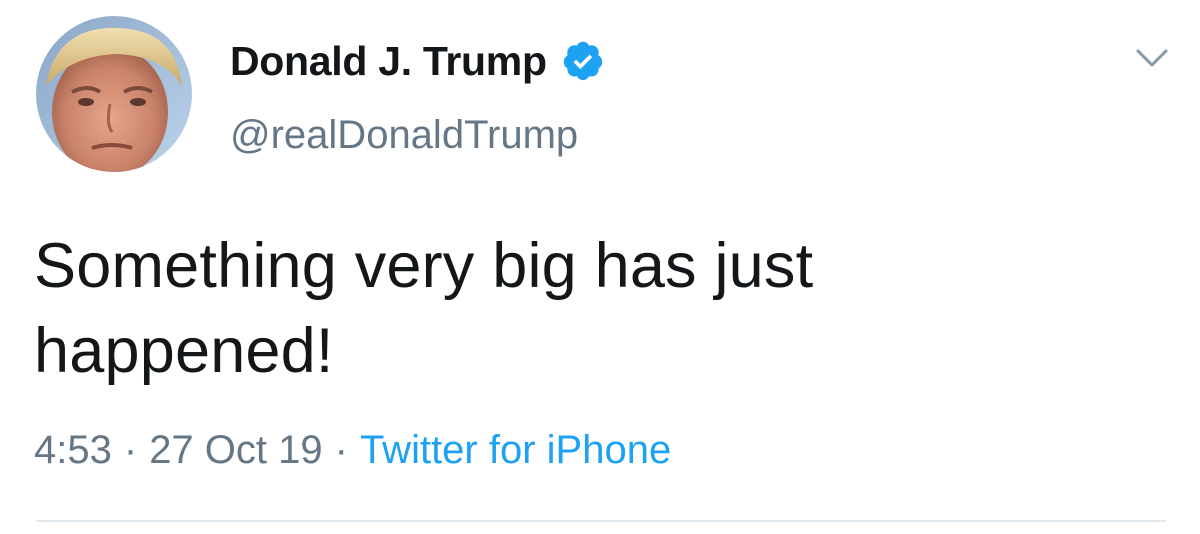 Image resolution: width=1200 pixels, height=534 pixels. What do you see at coordinates (73, 450) in the screenshot?
I see `tweet-time: 4:53` at bounding box center [73, 450].